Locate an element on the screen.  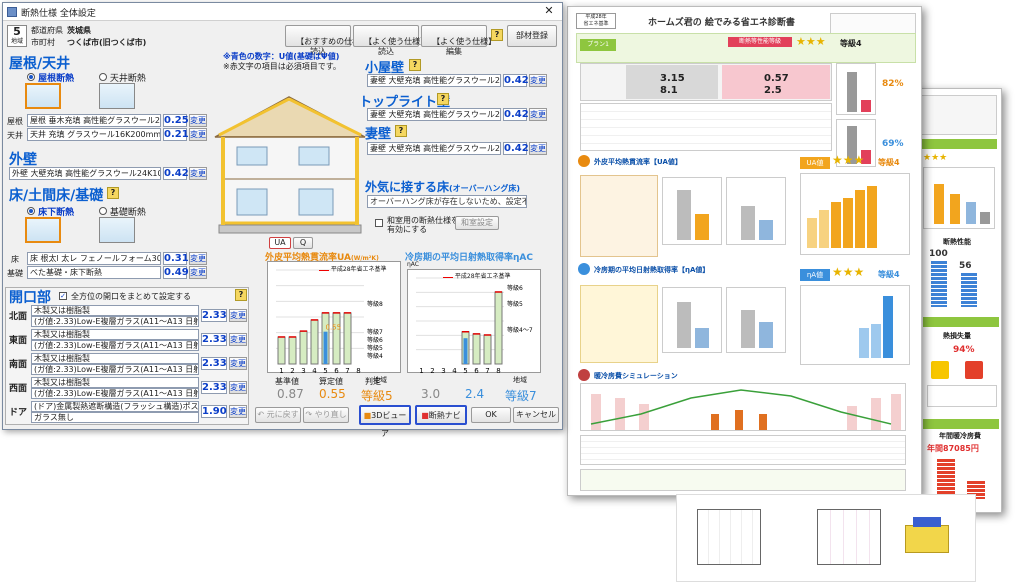
view3d-button: ■3Dビューア is located at coordinates (385, 421).